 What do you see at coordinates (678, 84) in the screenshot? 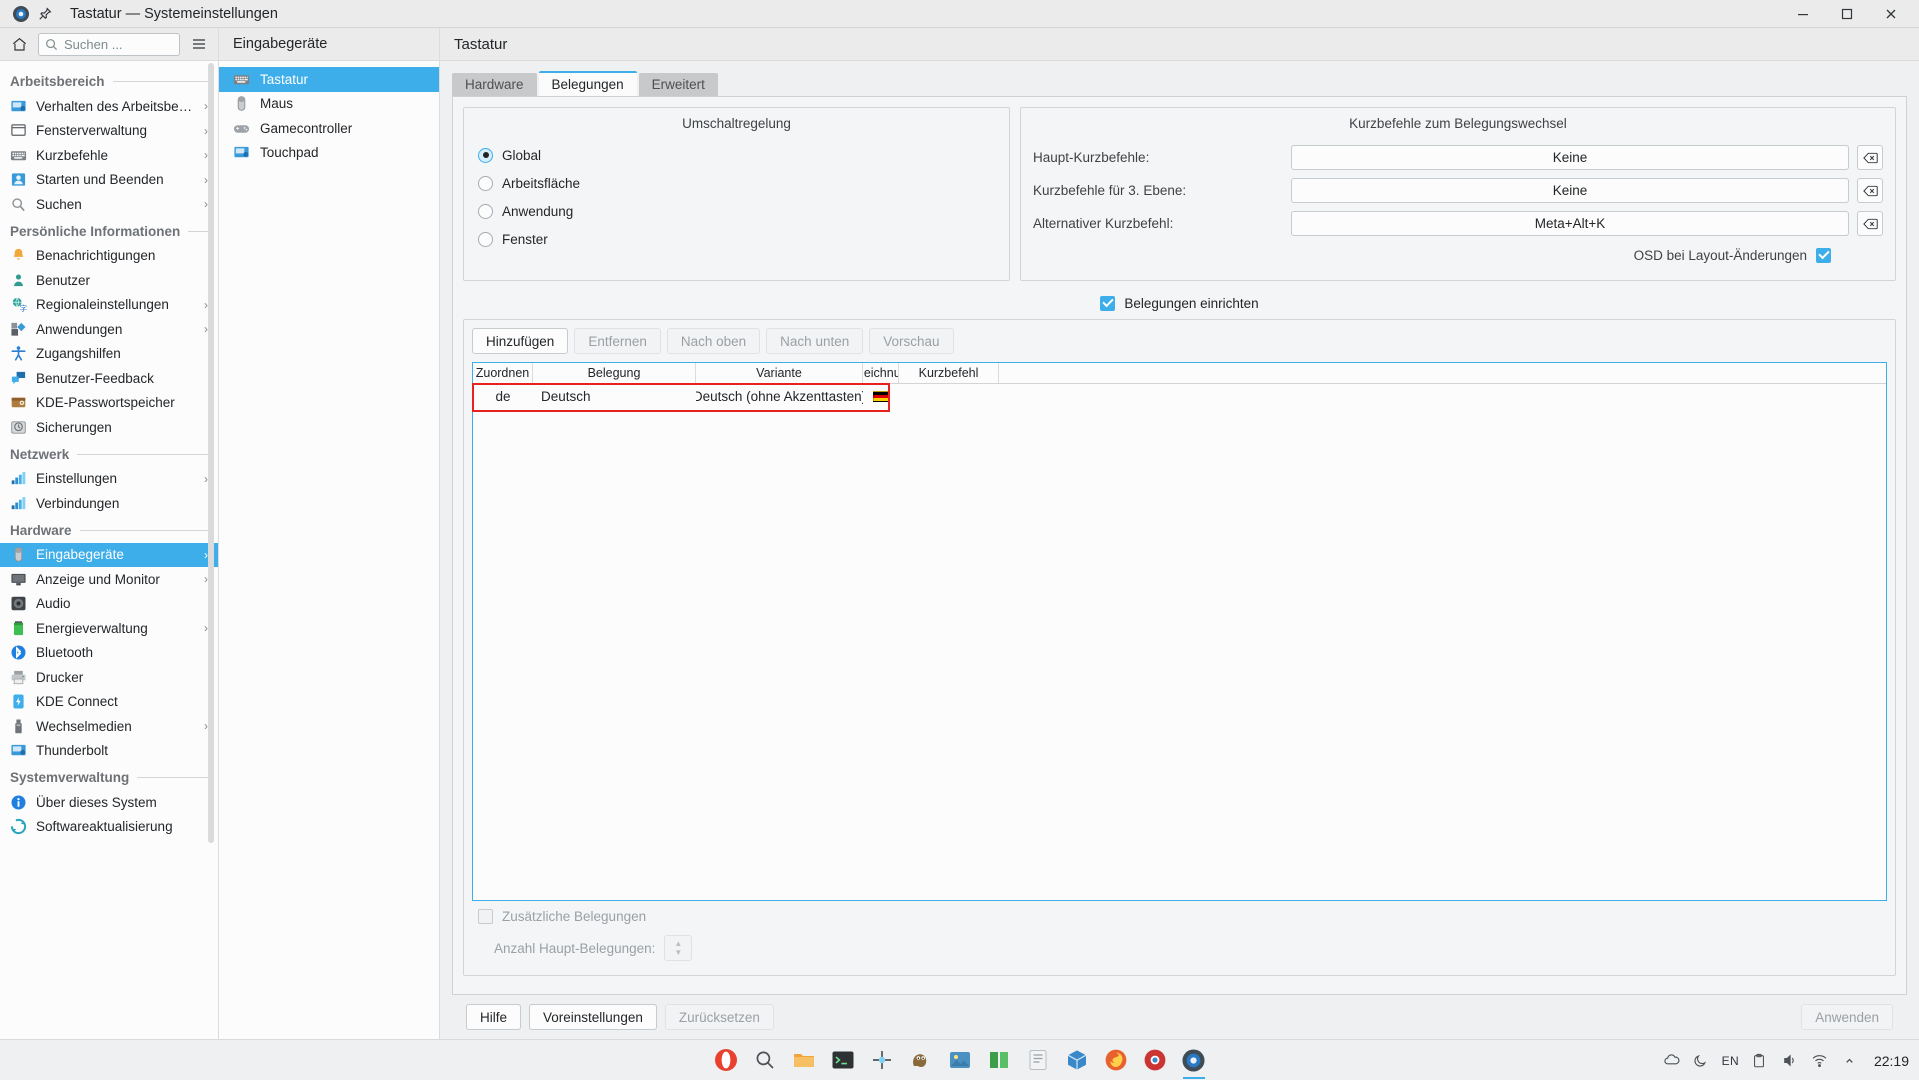
I see `tab-erweitert: Erweitert` at bounding box center [678, 84].